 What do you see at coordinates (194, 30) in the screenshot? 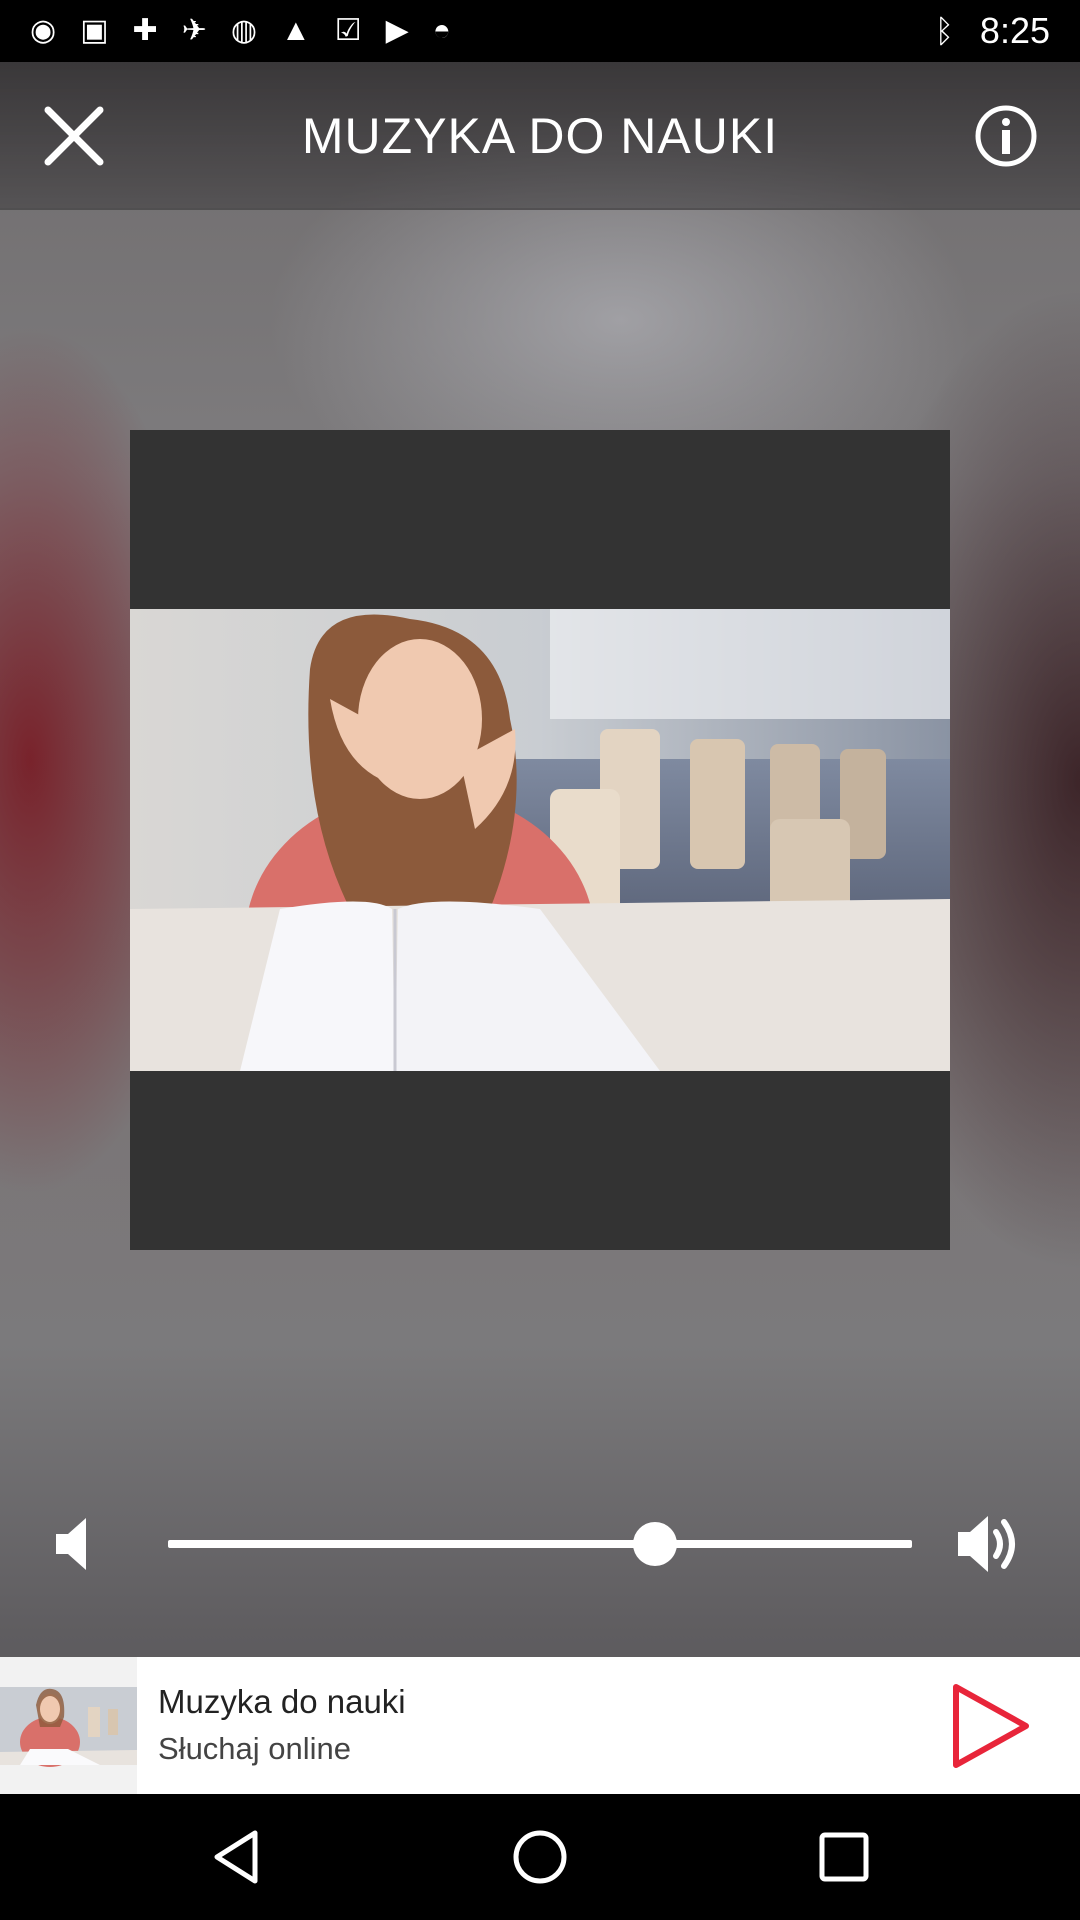
I see `satellite-icon: ✈` at bounding box center [194, 30].